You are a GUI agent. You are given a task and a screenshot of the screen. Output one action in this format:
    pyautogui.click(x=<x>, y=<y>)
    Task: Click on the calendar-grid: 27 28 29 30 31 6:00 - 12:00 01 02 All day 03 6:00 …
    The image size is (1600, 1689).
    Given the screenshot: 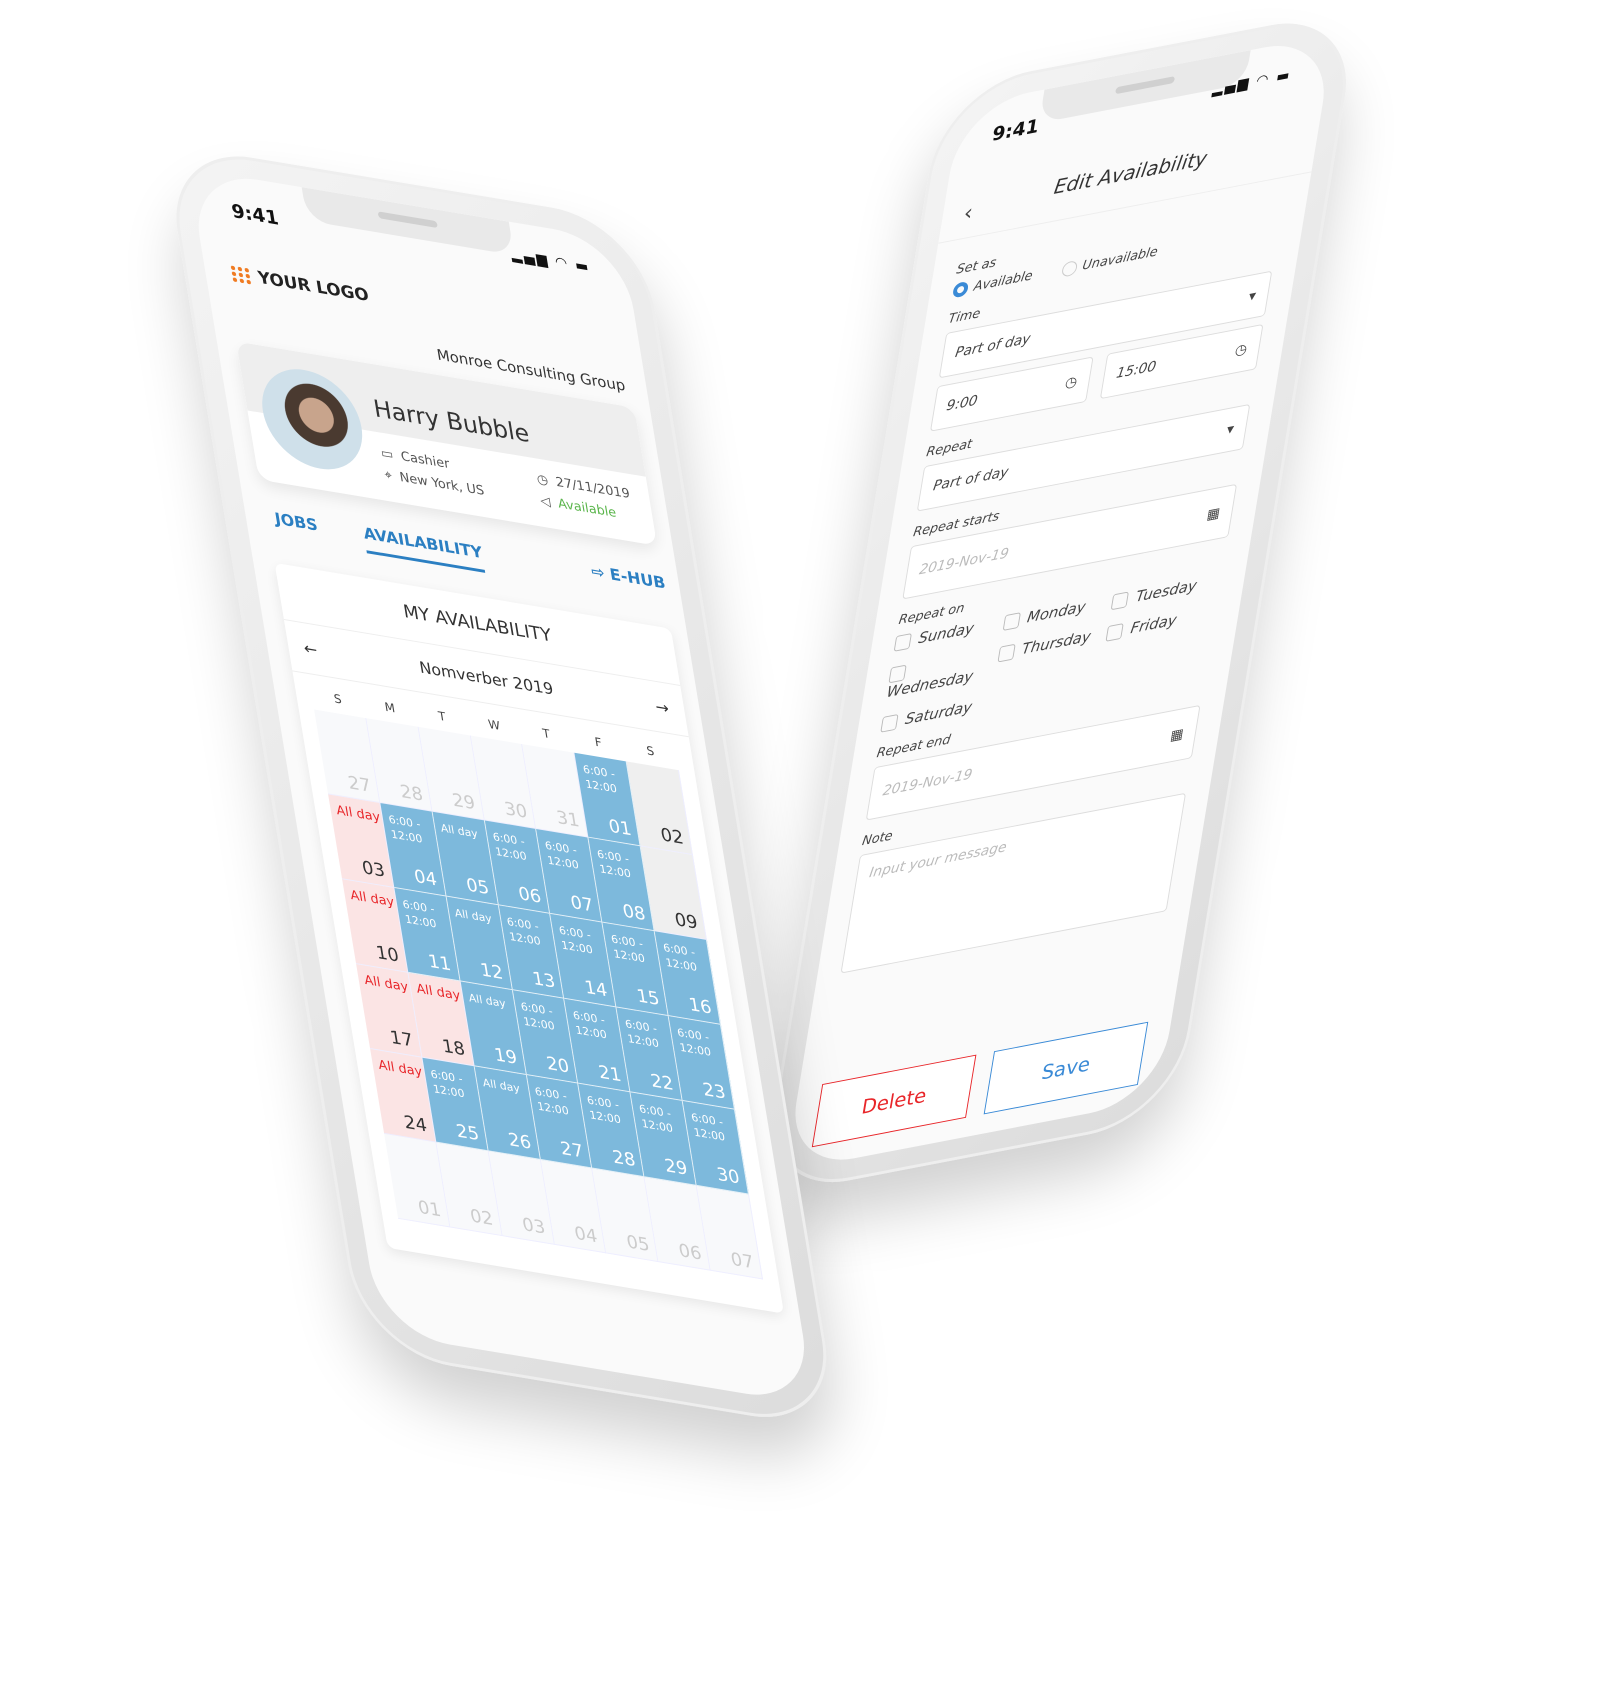 What is the action you would take?
    pyautogui.click(x=539, y=994)
    